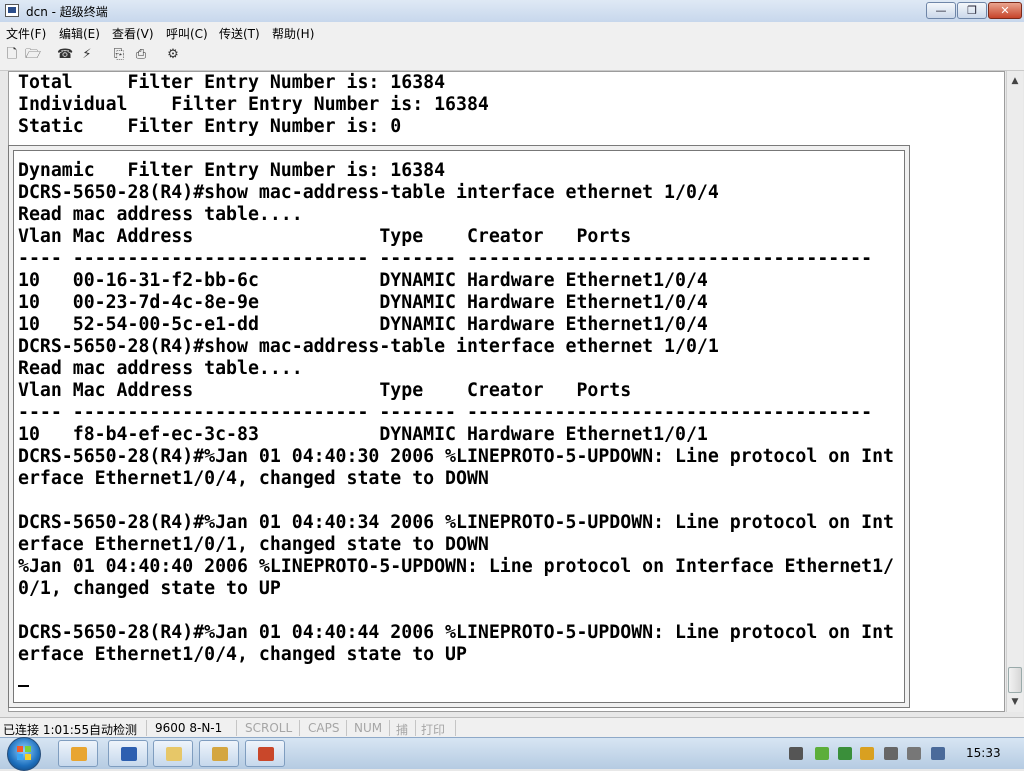  What do you see at coordinates (983, 753) in the screenshot?
I see `clock: 15:33` at bounding box center [983, 753].